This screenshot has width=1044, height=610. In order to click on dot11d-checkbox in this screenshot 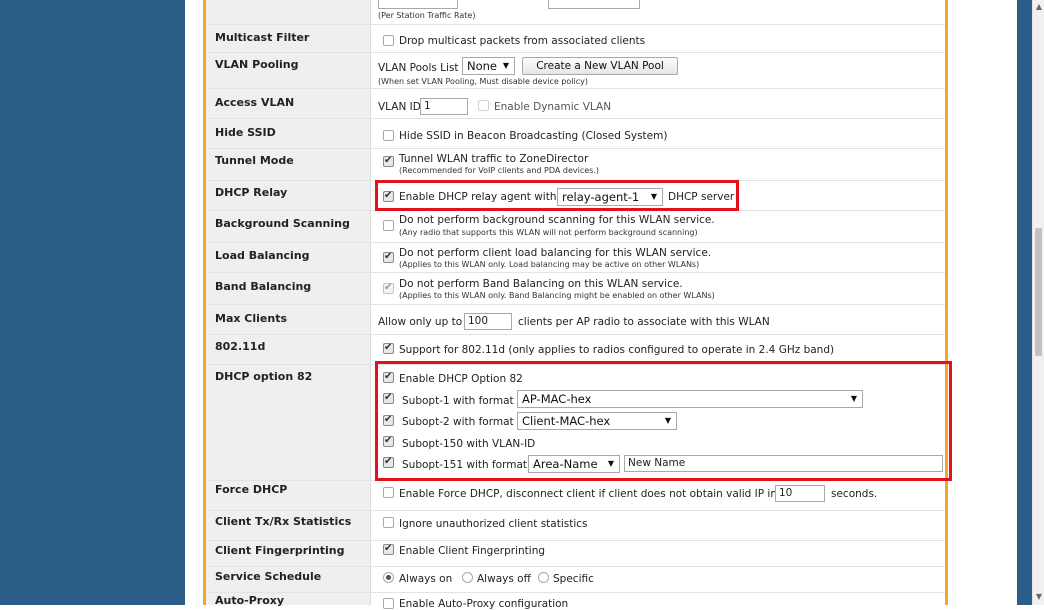, I will do `click(388, 348)`.